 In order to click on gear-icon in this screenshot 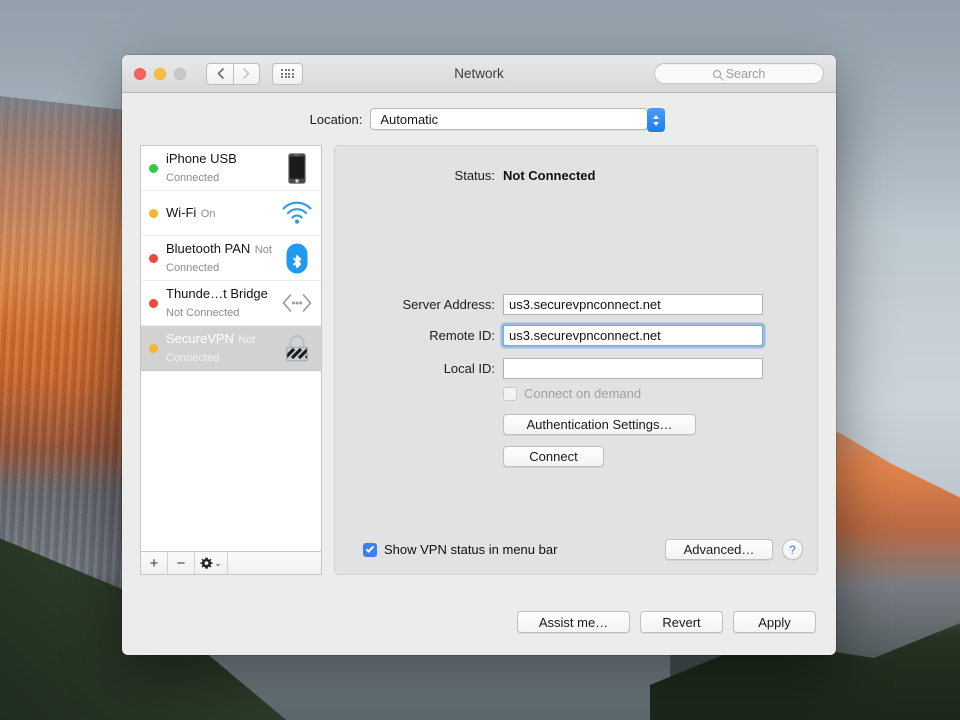, I will do `click(206, 563)`.